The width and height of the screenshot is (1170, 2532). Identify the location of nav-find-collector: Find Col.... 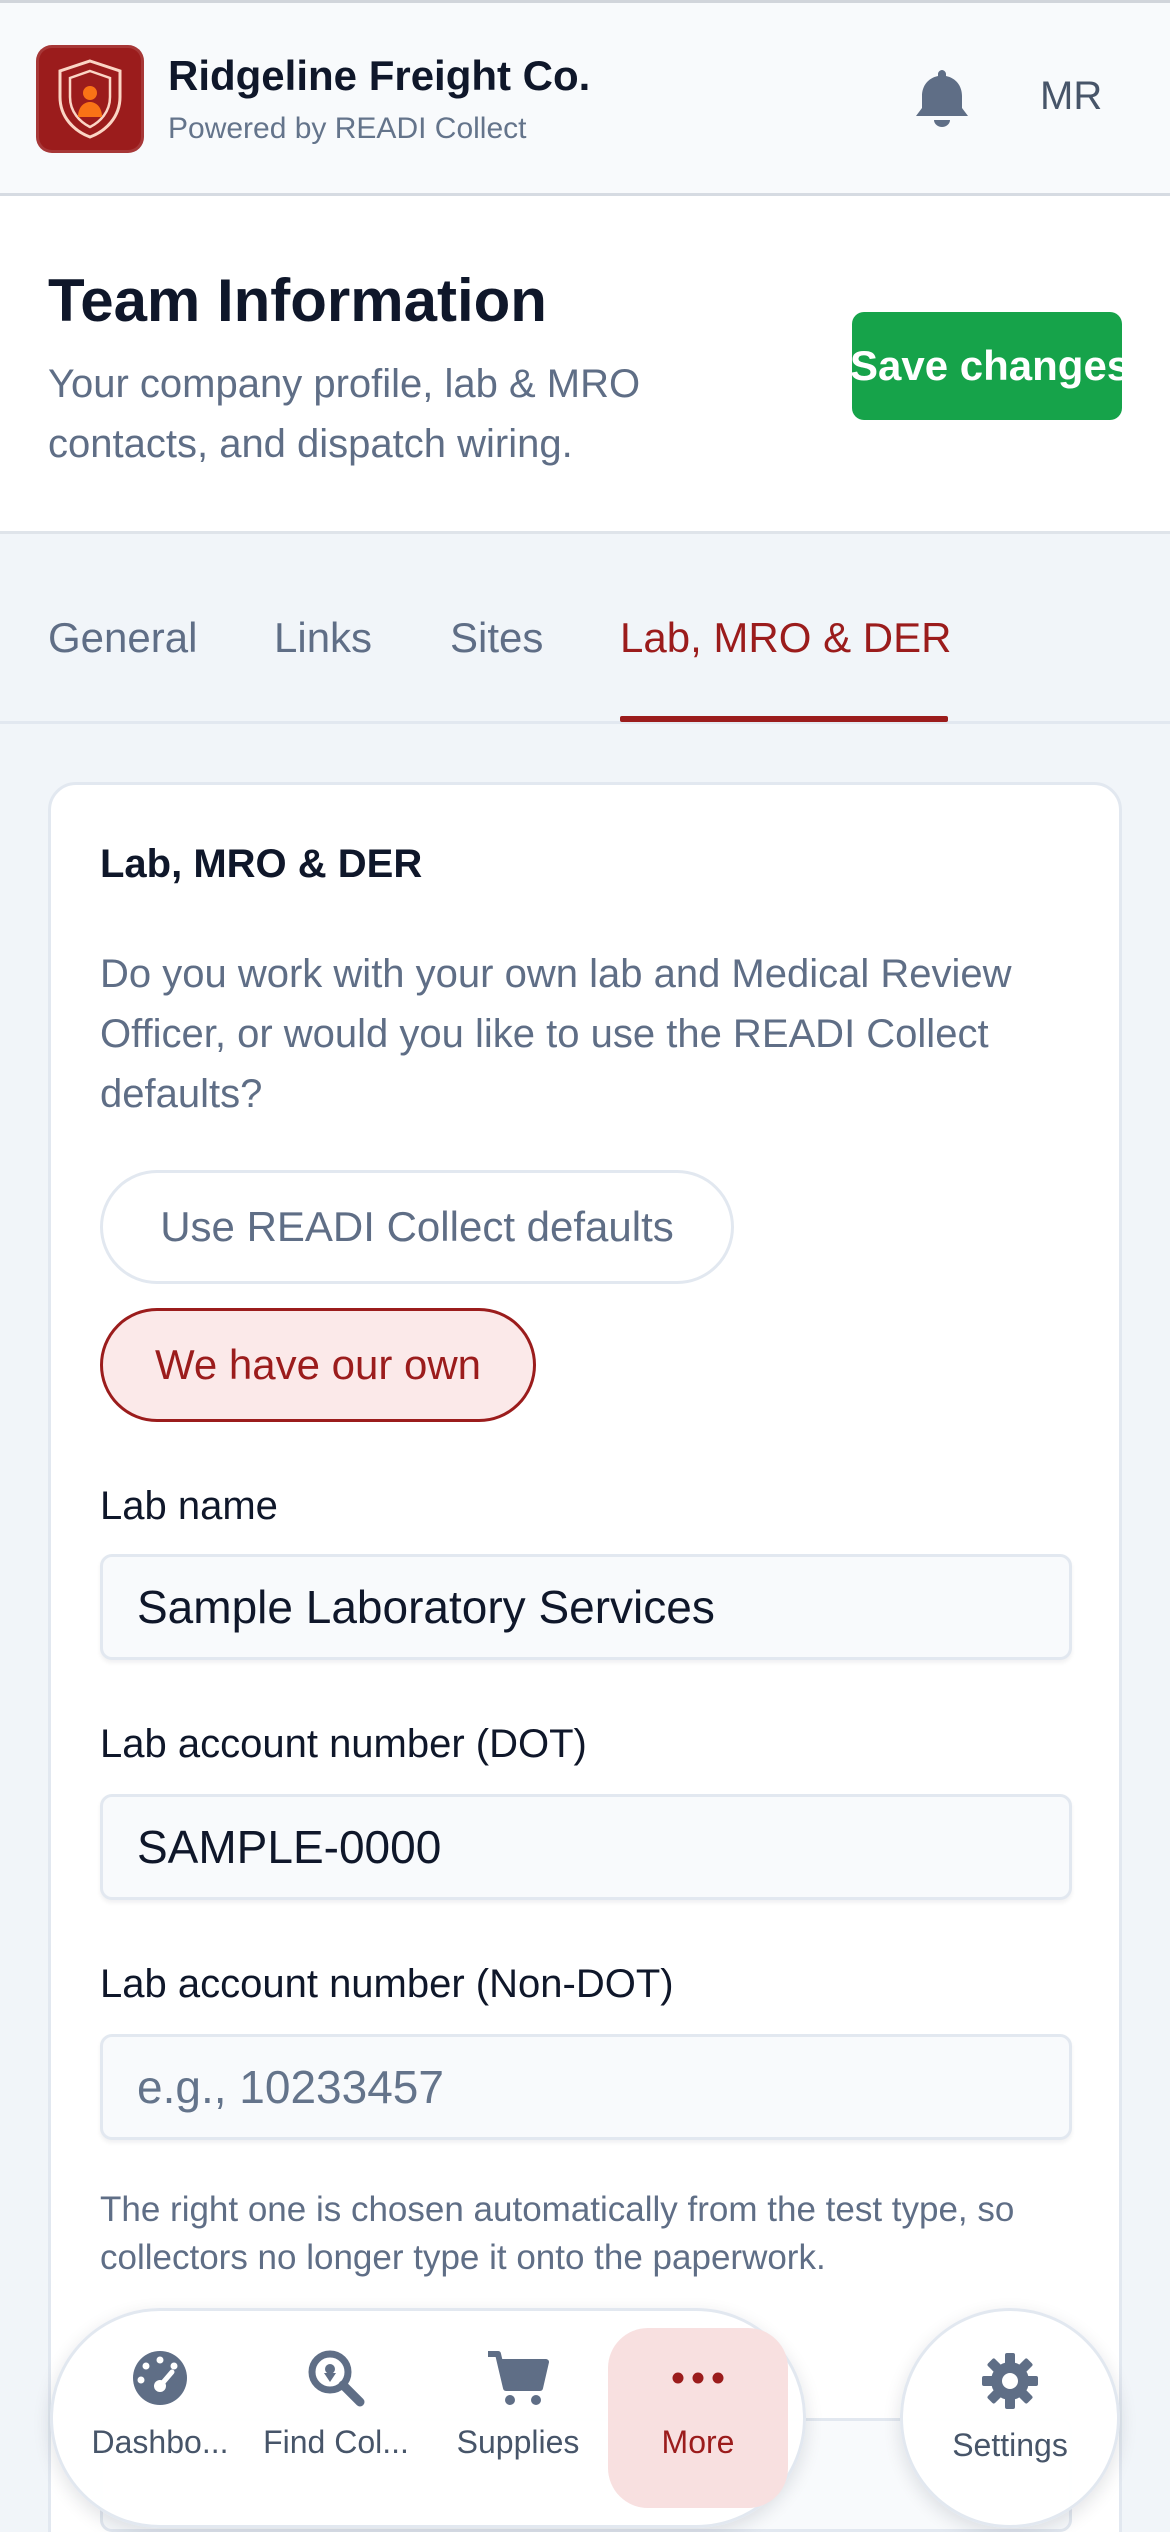
(336, 2418).